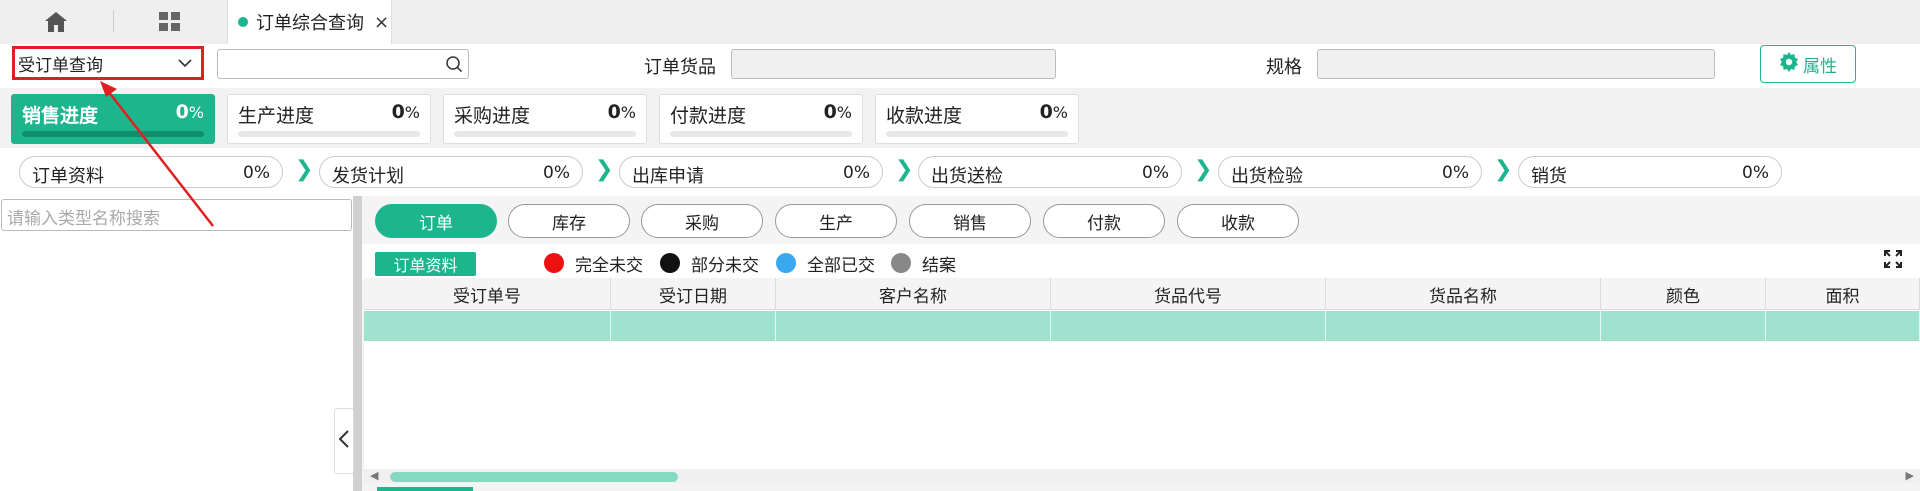 Image resolution: width=1920 pixels, height=491 pixels. I want to click on scroll-left-icon: ◀, so click(374, 475).